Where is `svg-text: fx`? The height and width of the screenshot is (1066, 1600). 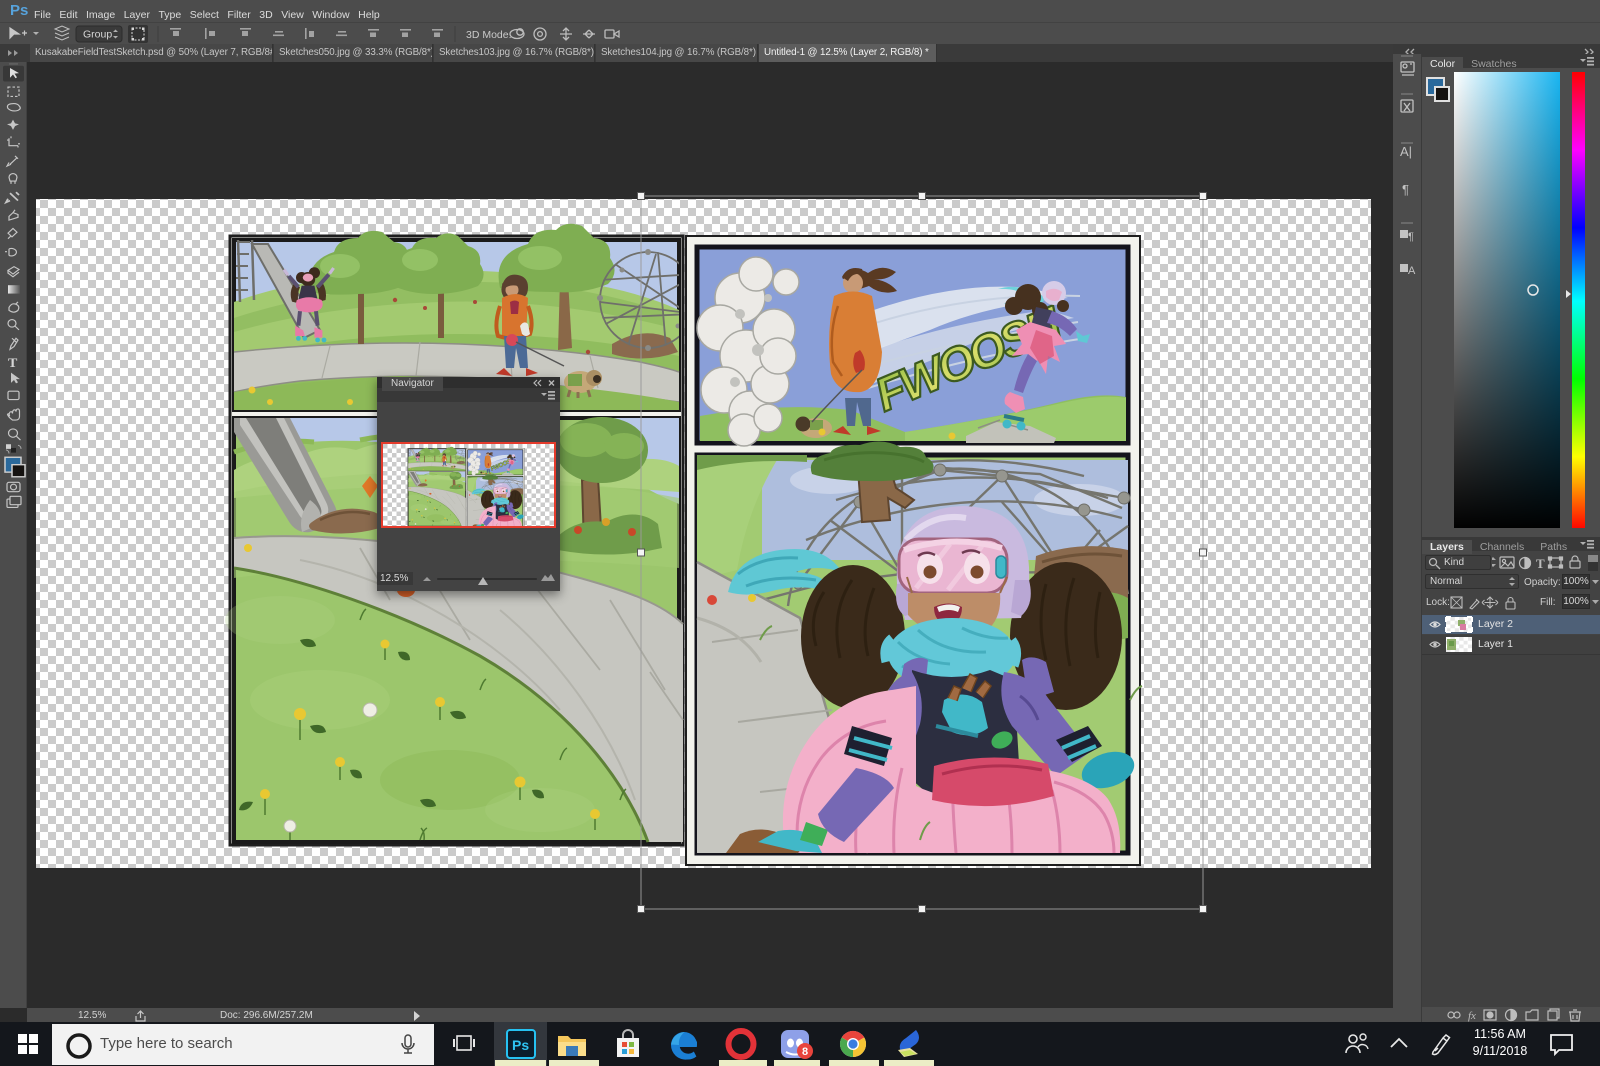
svg-text: fx is located at coordinates (1472, 1016).